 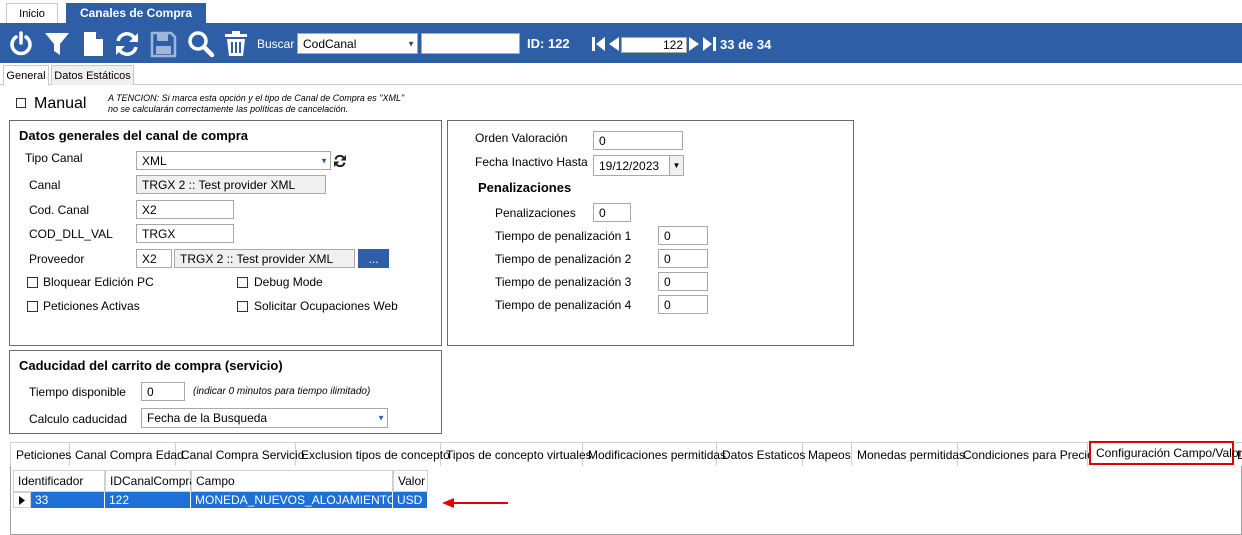 I want to click on sub-tab-bar: General Datos Estáticos, so click(x=621, y=74).